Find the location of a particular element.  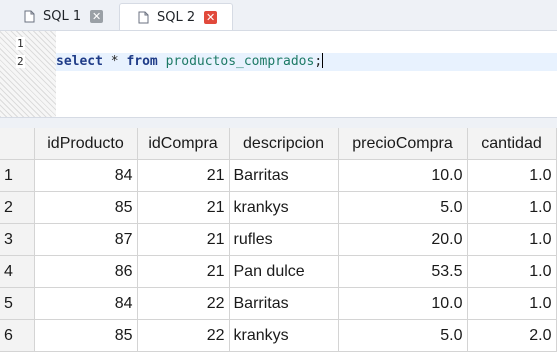

tab-label: SQL 2 is located at coordinates (176, 17).